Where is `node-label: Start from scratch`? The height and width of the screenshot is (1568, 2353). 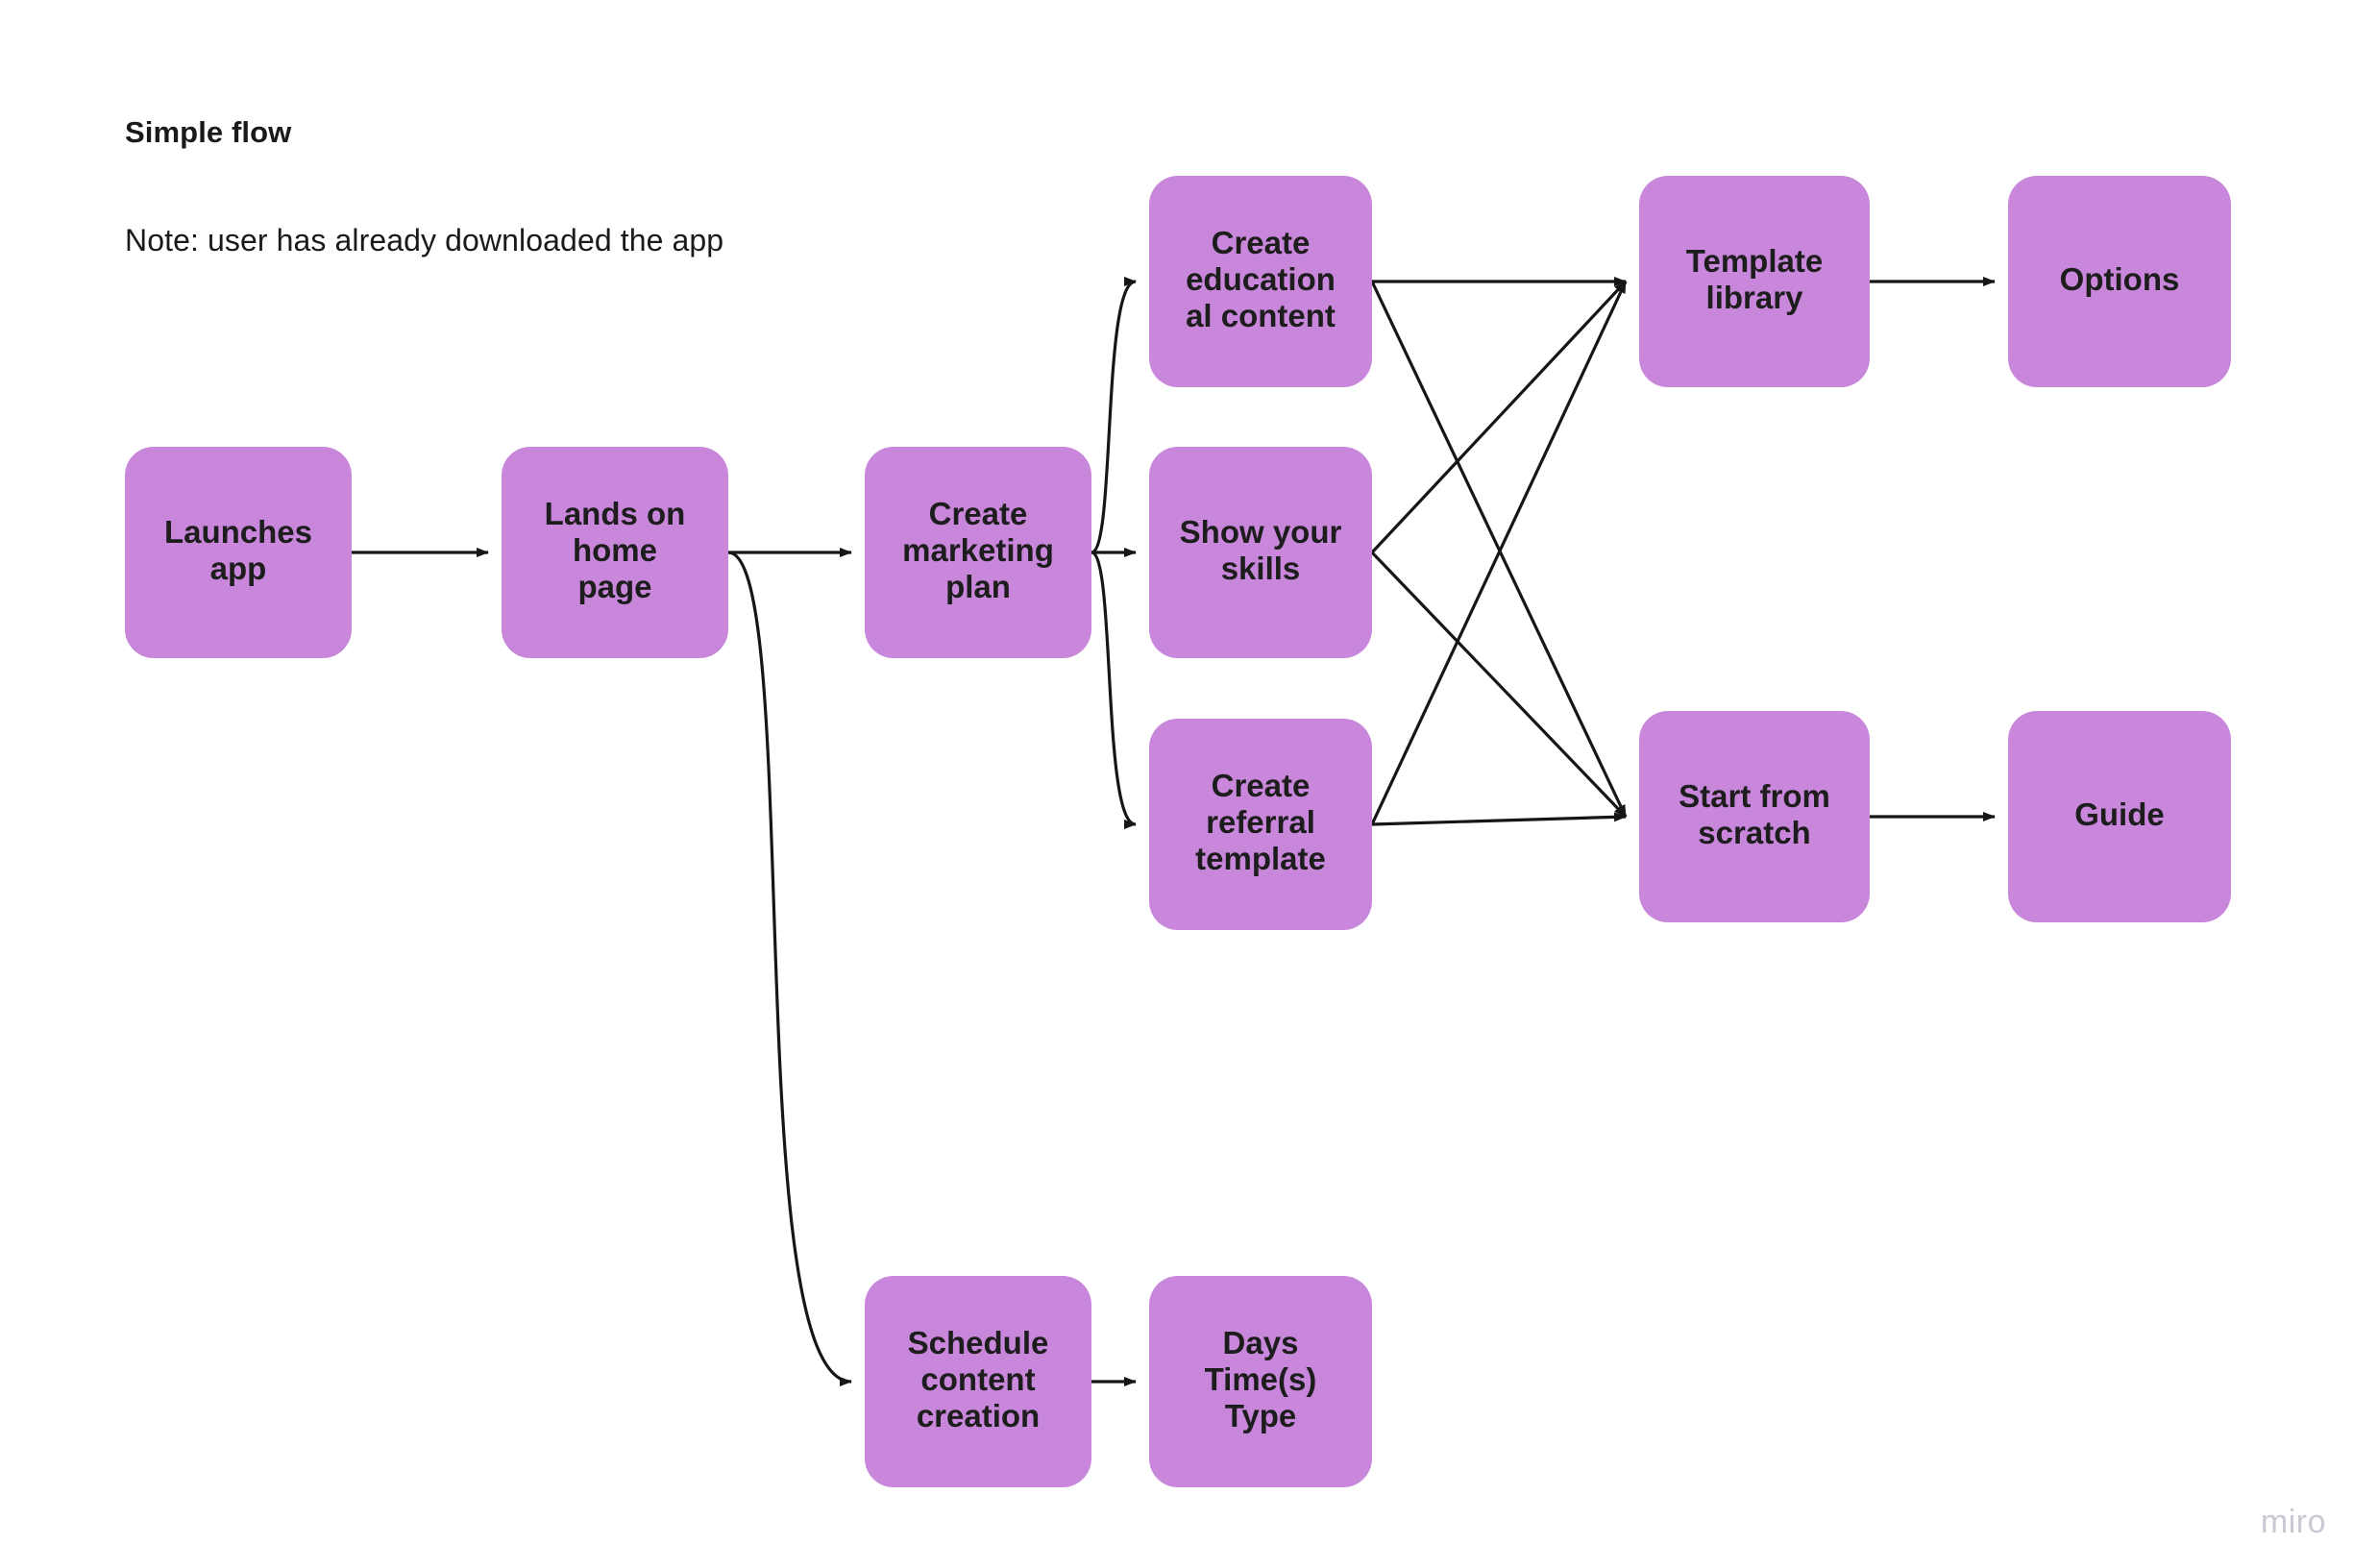 node-label: Start from scratch is located at coordinates (1754, 814).